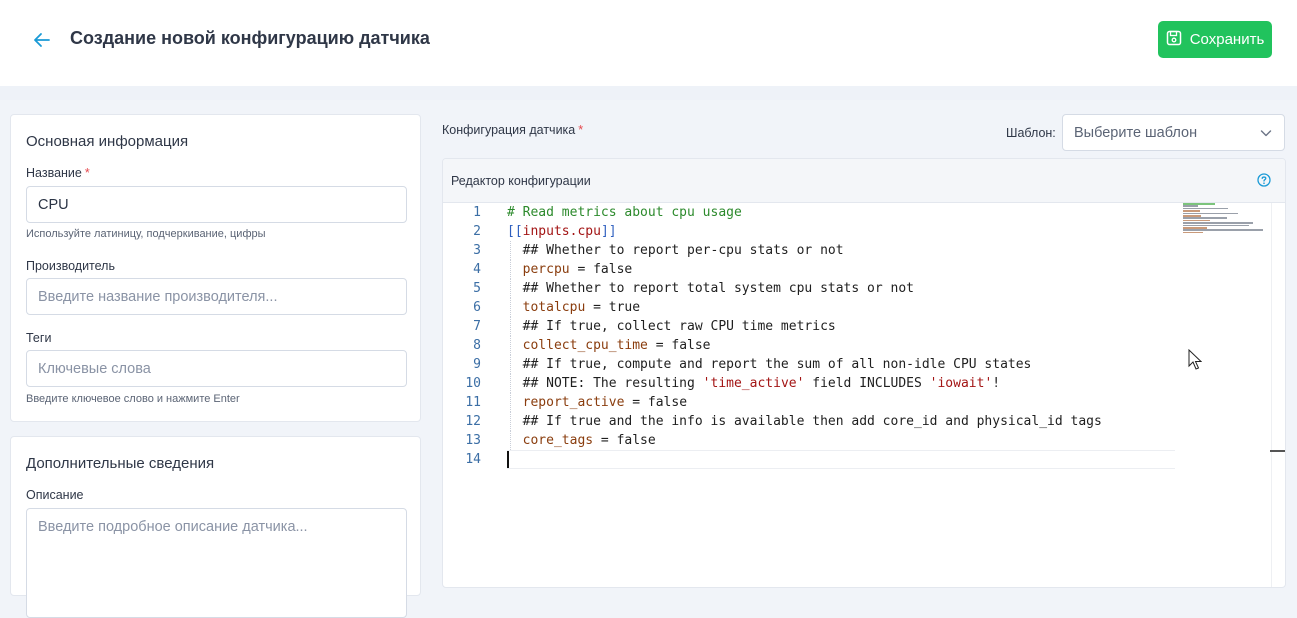 The image size is (1297, 618). I want to click on editor-scrollbar, so click(1271, 395).